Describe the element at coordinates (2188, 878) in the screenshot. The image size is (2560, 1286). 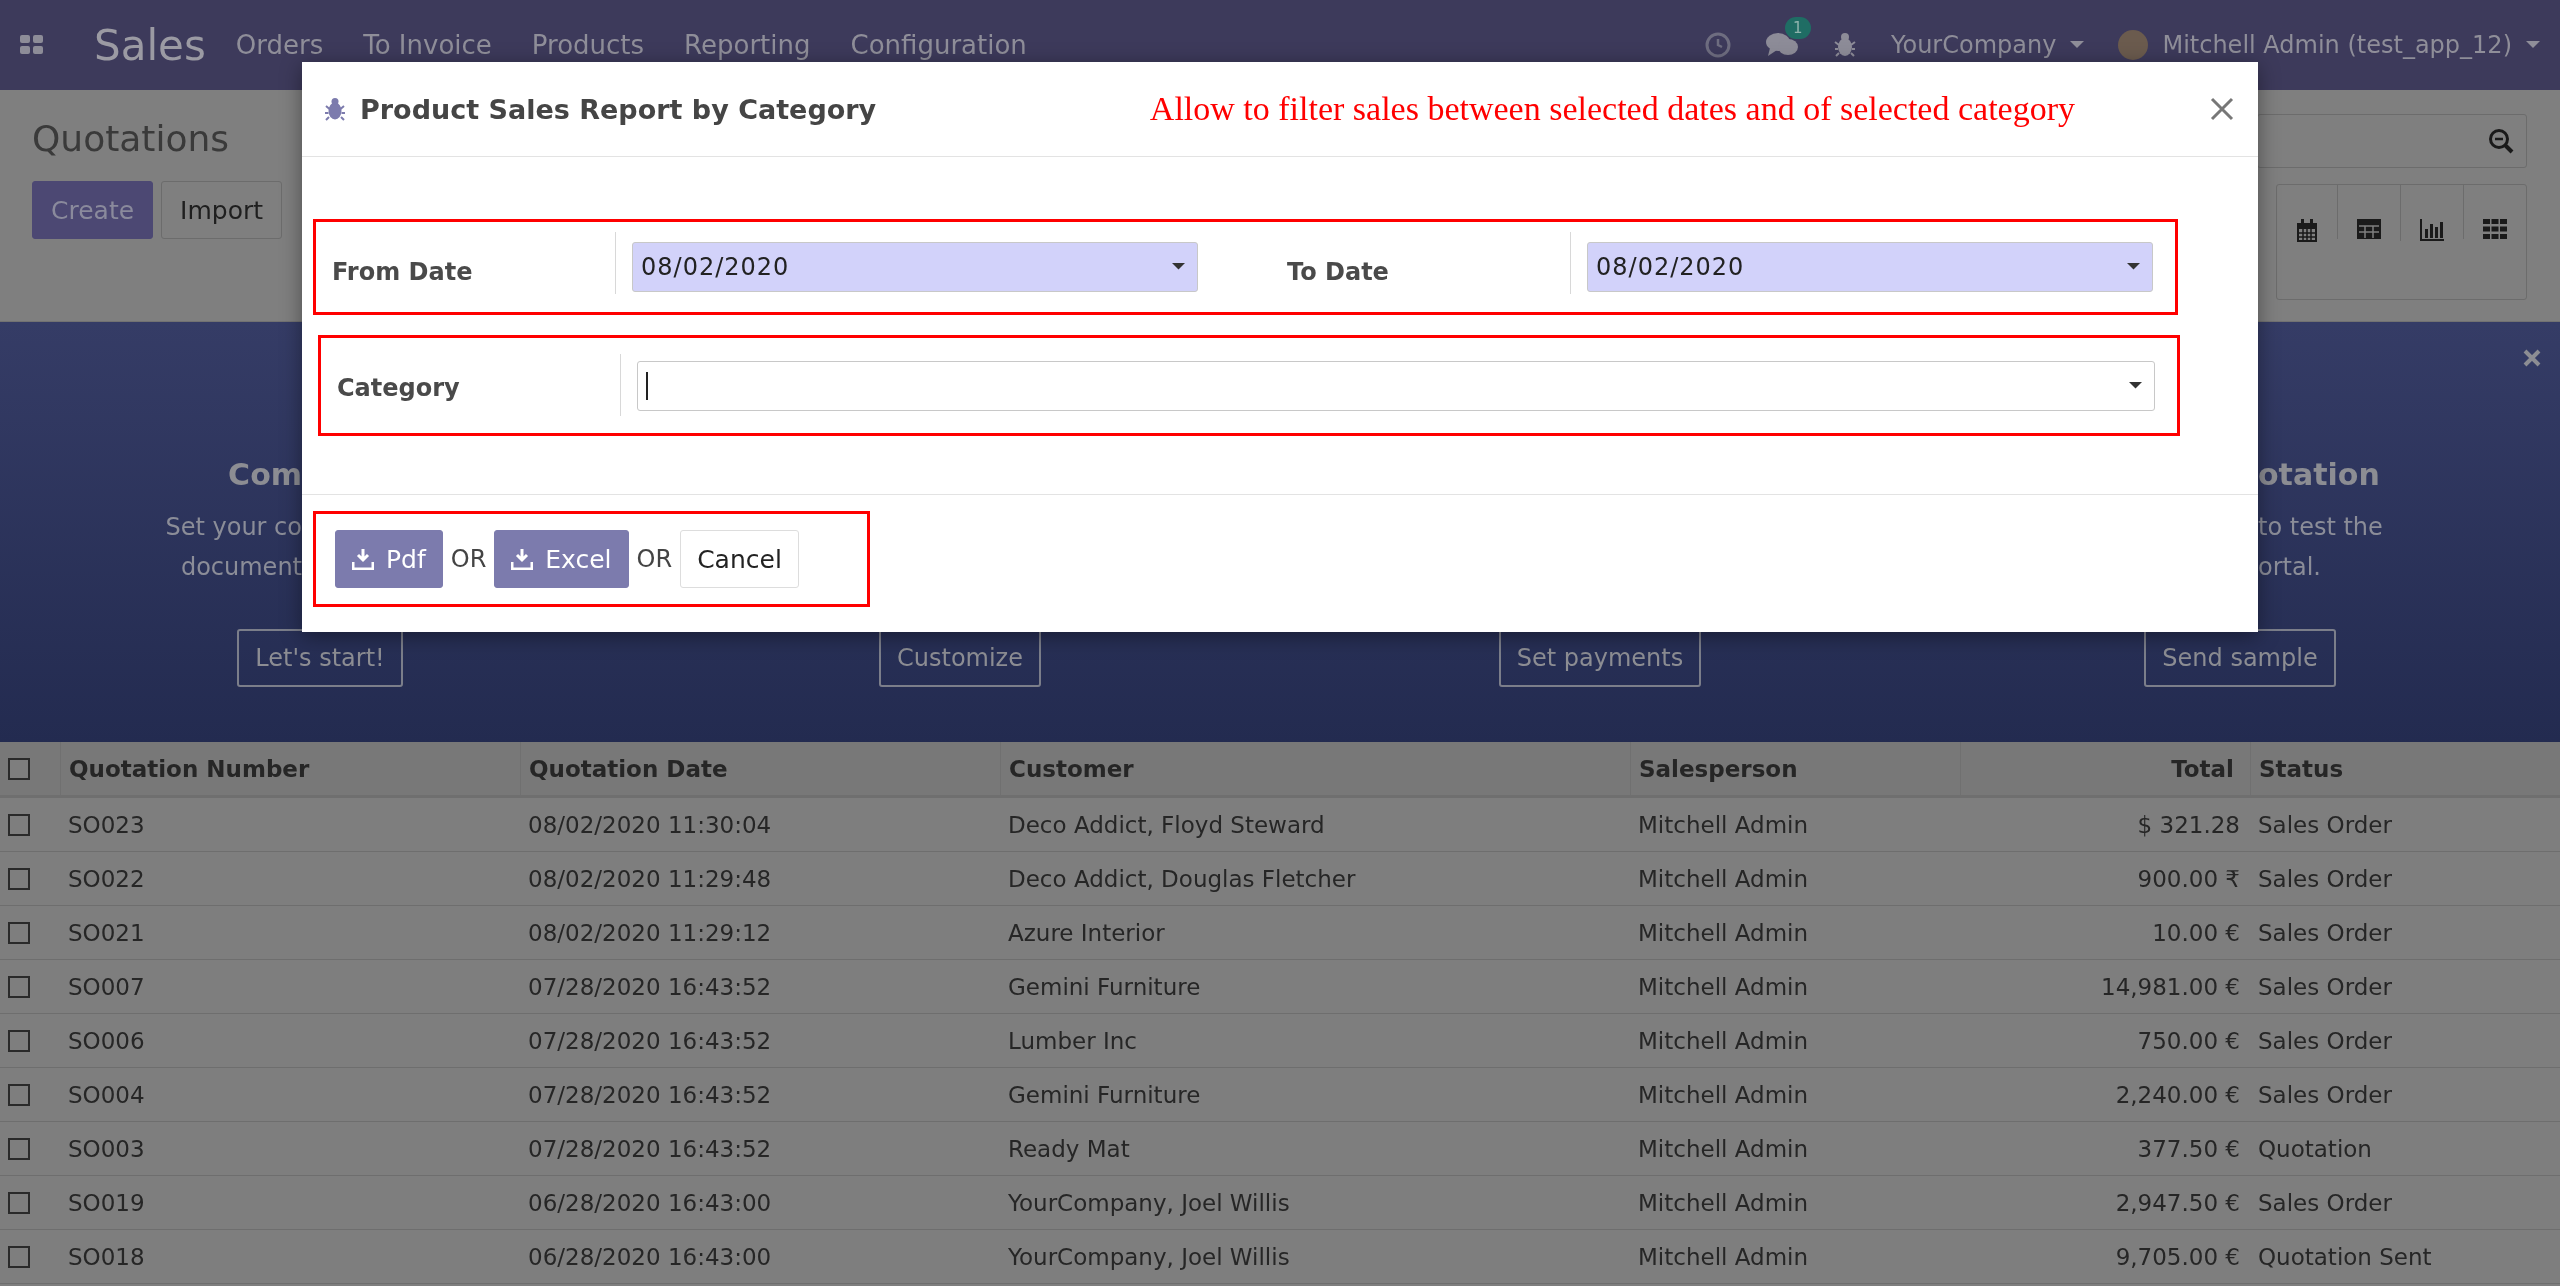
I see `table-cell-text: 900.00 ₹` at that location.